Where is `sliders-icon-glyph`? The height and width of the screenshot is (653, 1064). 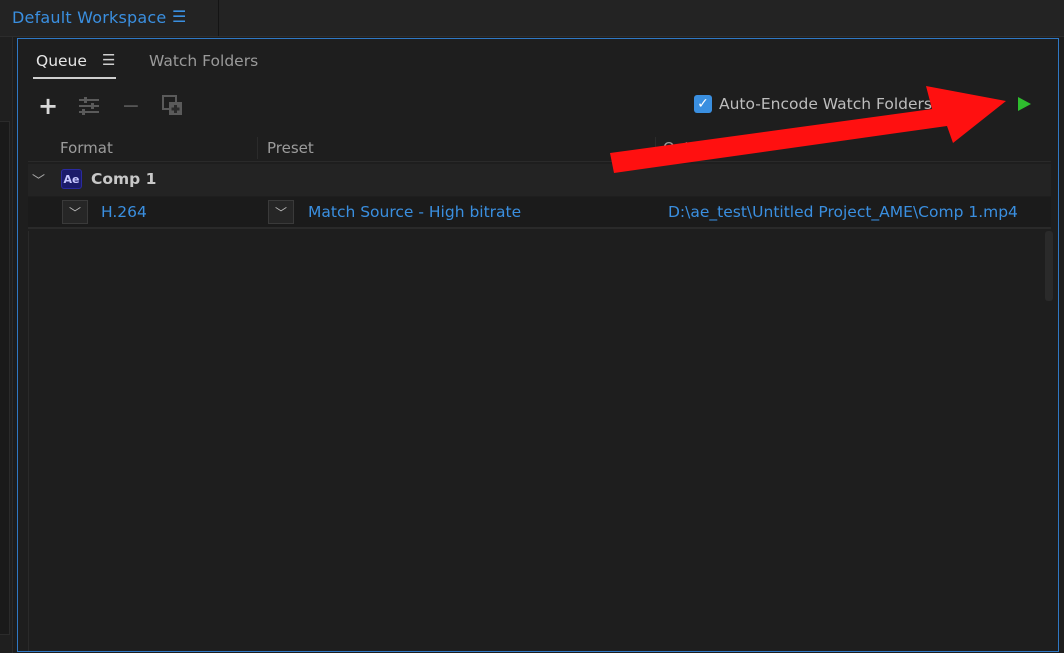
sliders-icon-glyph is located at coordinates (89, 106).